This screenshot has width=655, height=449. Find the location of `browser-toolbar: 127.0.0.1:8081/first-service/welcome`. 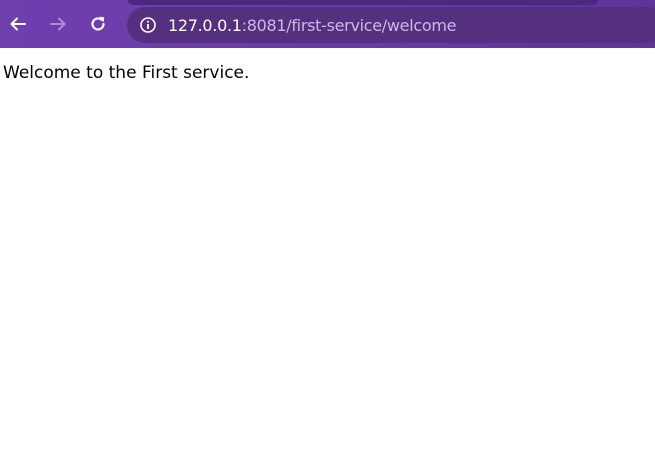

browser-toolbar: 127.0.0.1:8081/first-service/welcome is located at coordinates (327, 24).